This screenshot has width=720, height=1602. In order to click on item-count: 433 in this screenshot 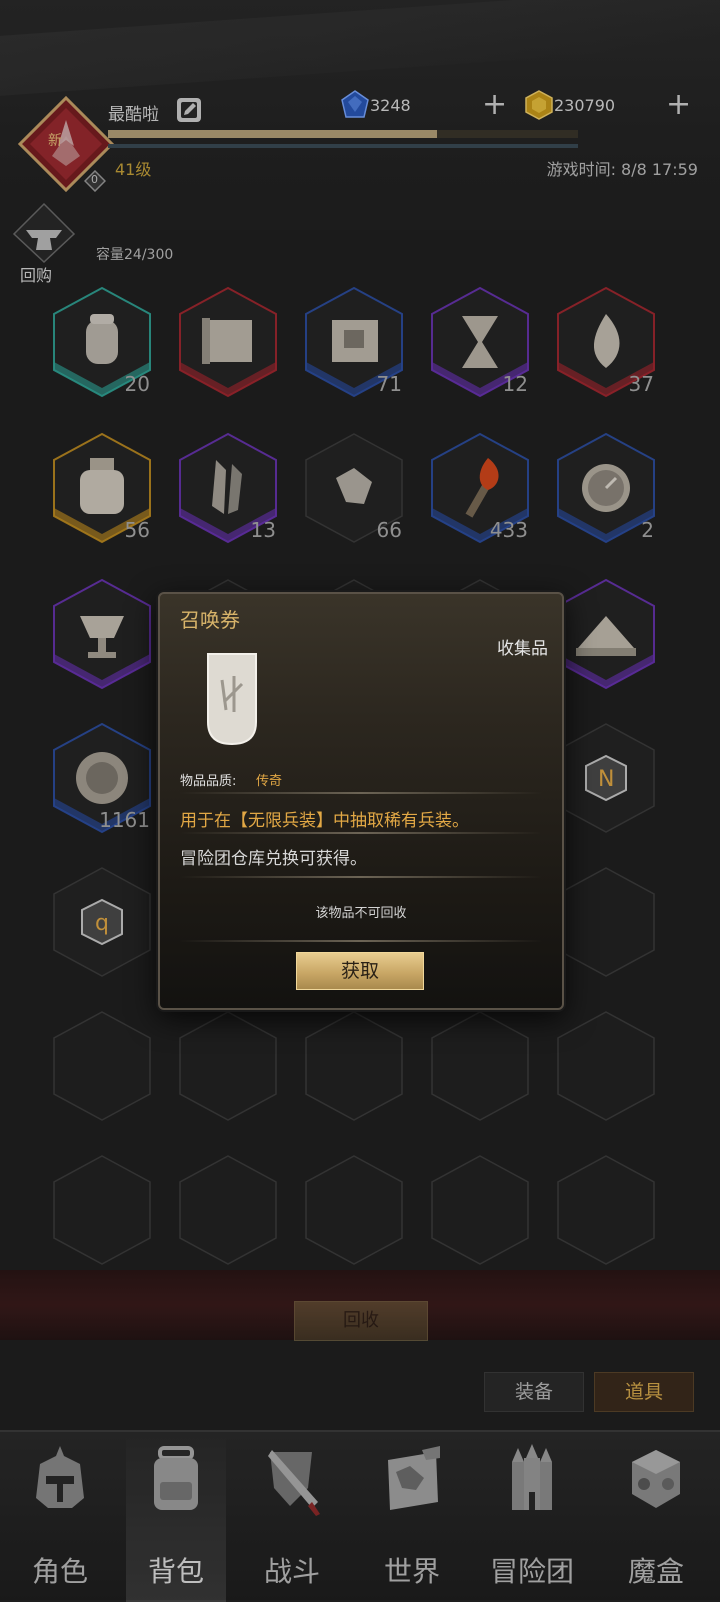, I will do `click(508, 530)`.